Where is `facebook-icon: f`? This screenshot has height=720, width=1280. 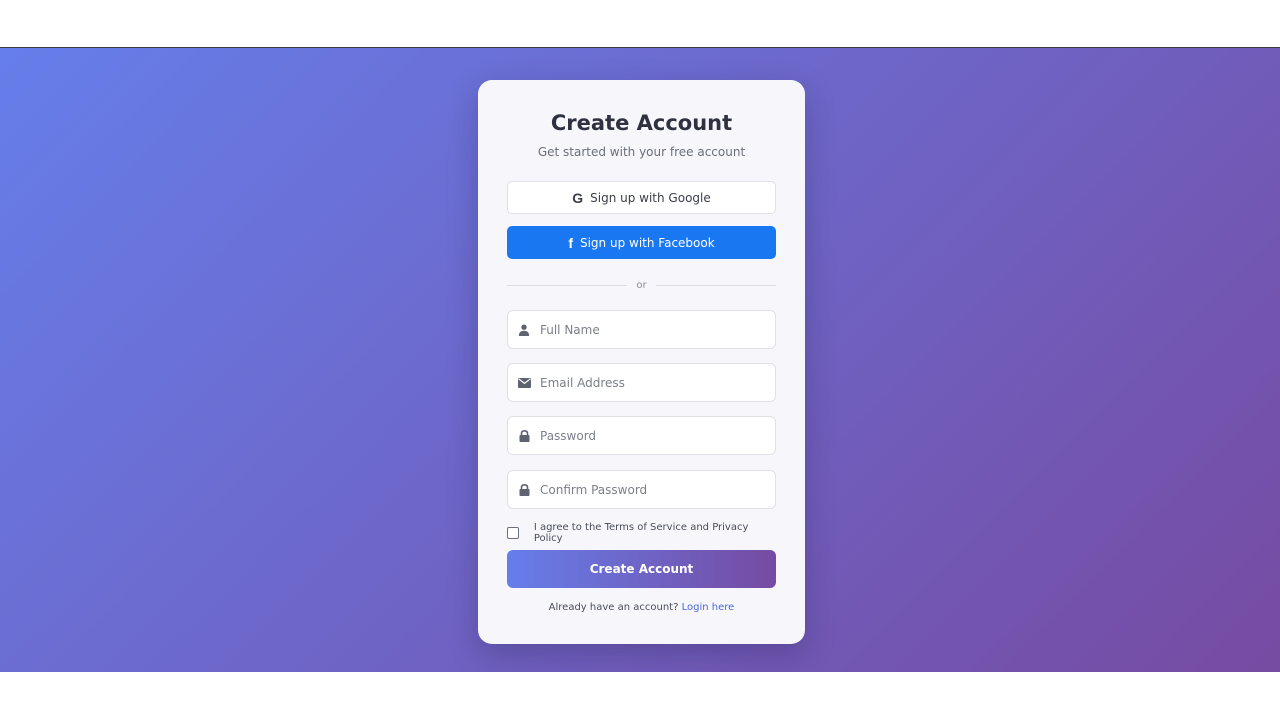 facebook-icon: f is located at coordinates (570, 242).